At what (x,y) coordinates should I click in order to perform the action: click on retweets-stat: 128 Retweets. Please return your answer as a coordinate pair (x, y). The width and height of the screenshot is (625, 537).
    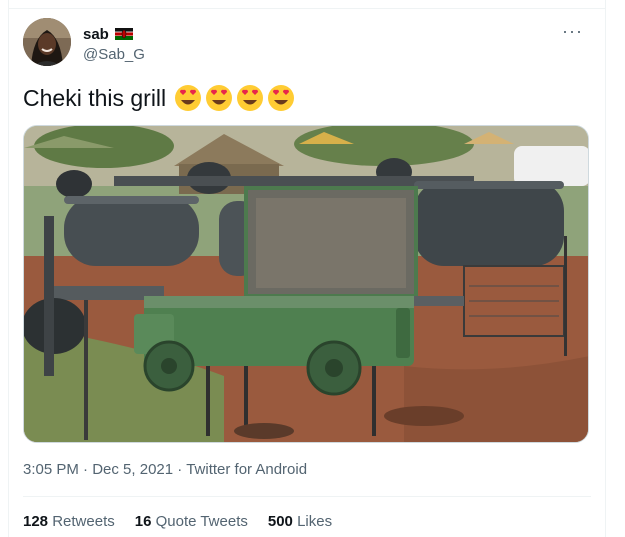
    Looking at the image, I should click on (69, 521).